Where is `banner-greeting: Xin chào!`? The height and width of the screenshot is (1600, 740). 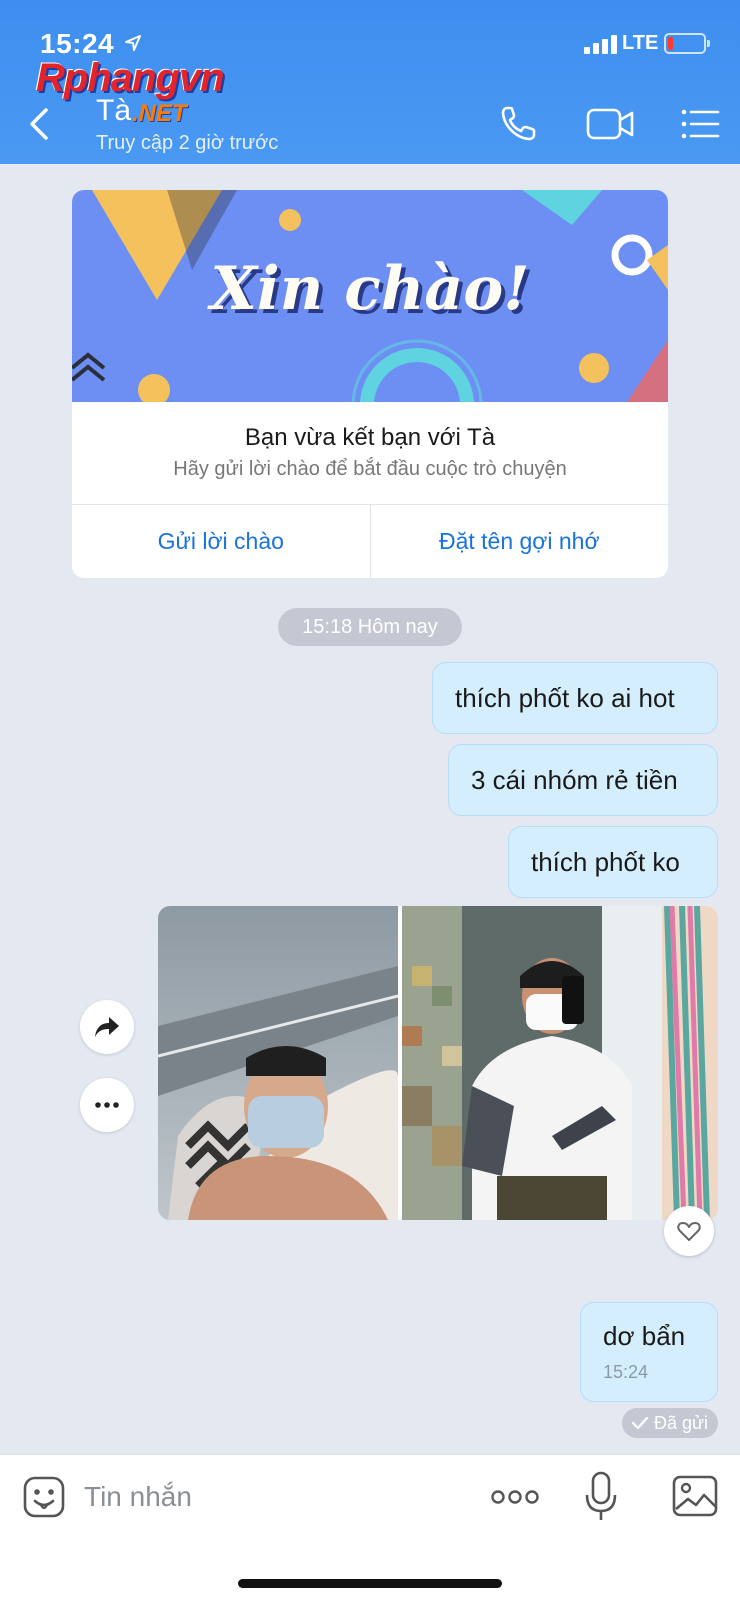 banner-greeting: Xin chào! is located at coordinates (370, 289).